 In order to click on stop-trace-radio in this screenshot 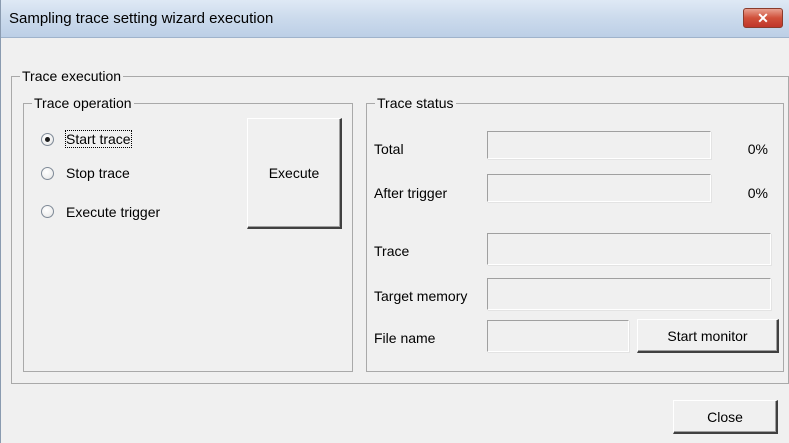, I will do `click(47, 173)`.